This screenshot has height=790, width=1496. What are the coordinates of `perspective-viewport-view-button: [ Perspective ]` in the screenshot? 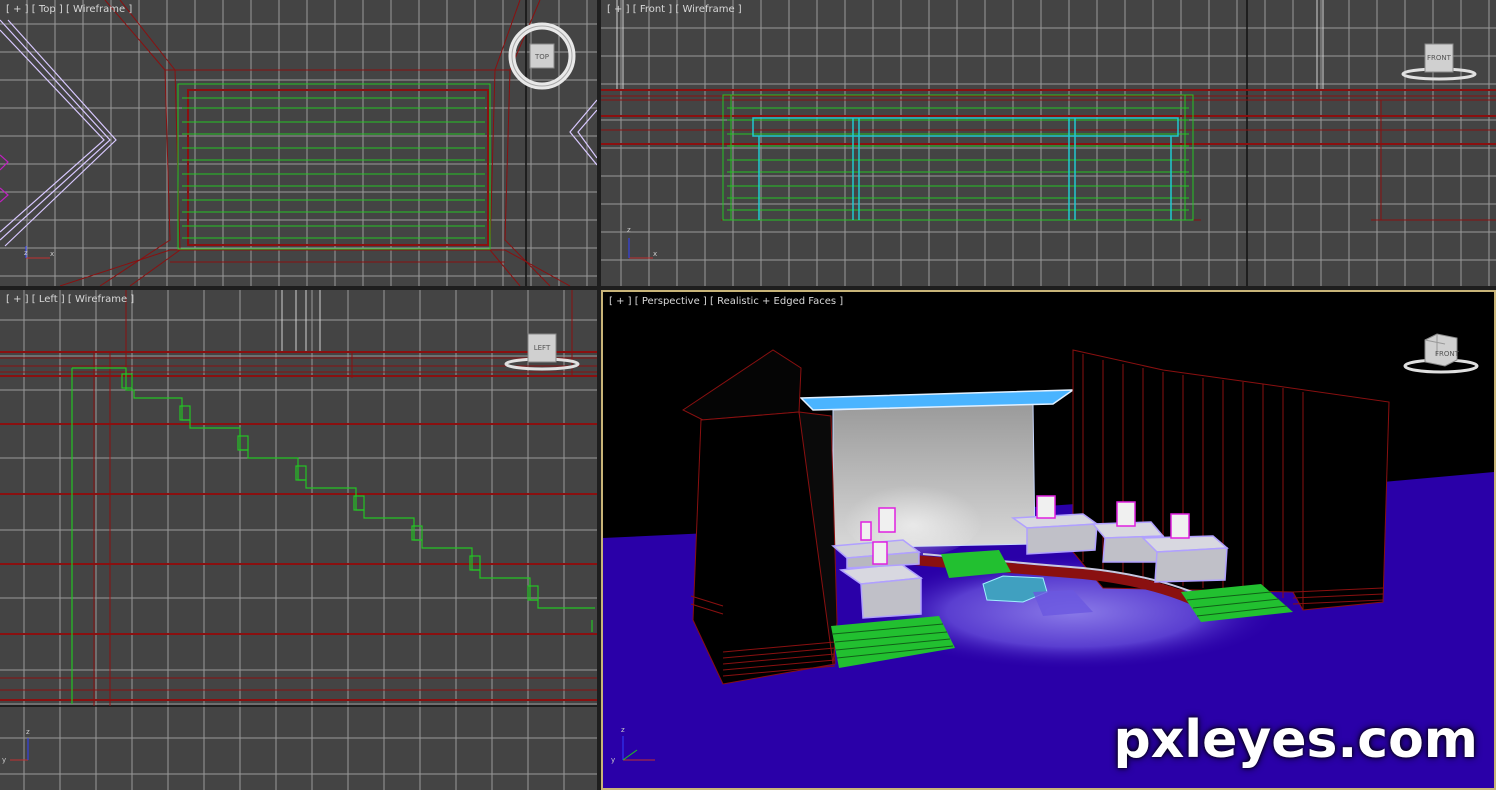 It's located at (671, 301).